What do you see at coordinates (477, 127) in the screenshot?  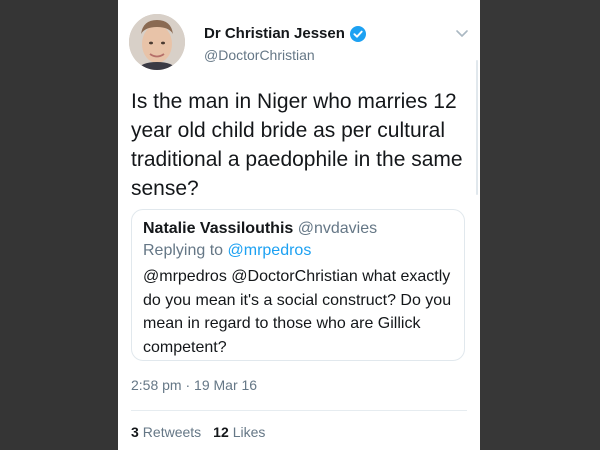 I see `scroll-edge` at bounding box center [477, 127].